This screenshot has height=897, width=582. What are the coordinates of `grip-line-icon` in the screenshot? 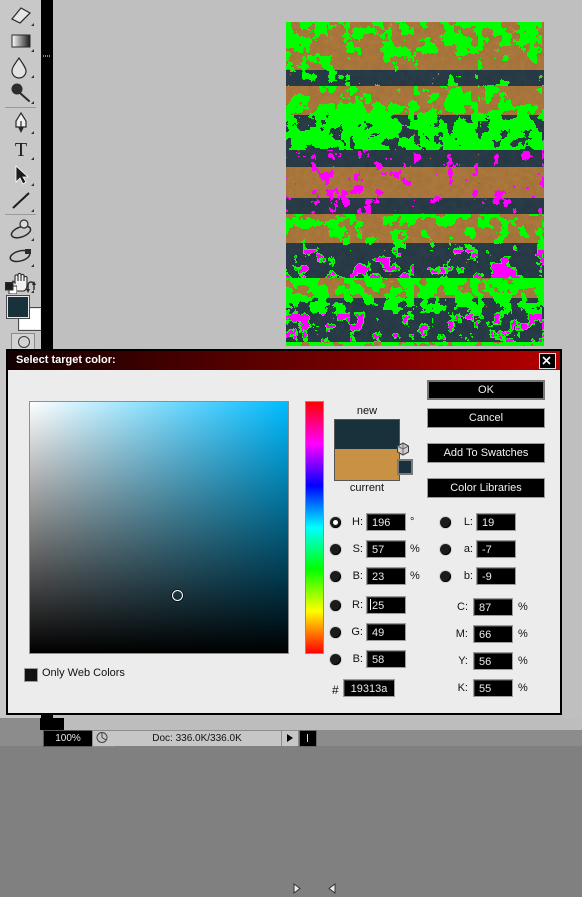 It's located at (307, 738).